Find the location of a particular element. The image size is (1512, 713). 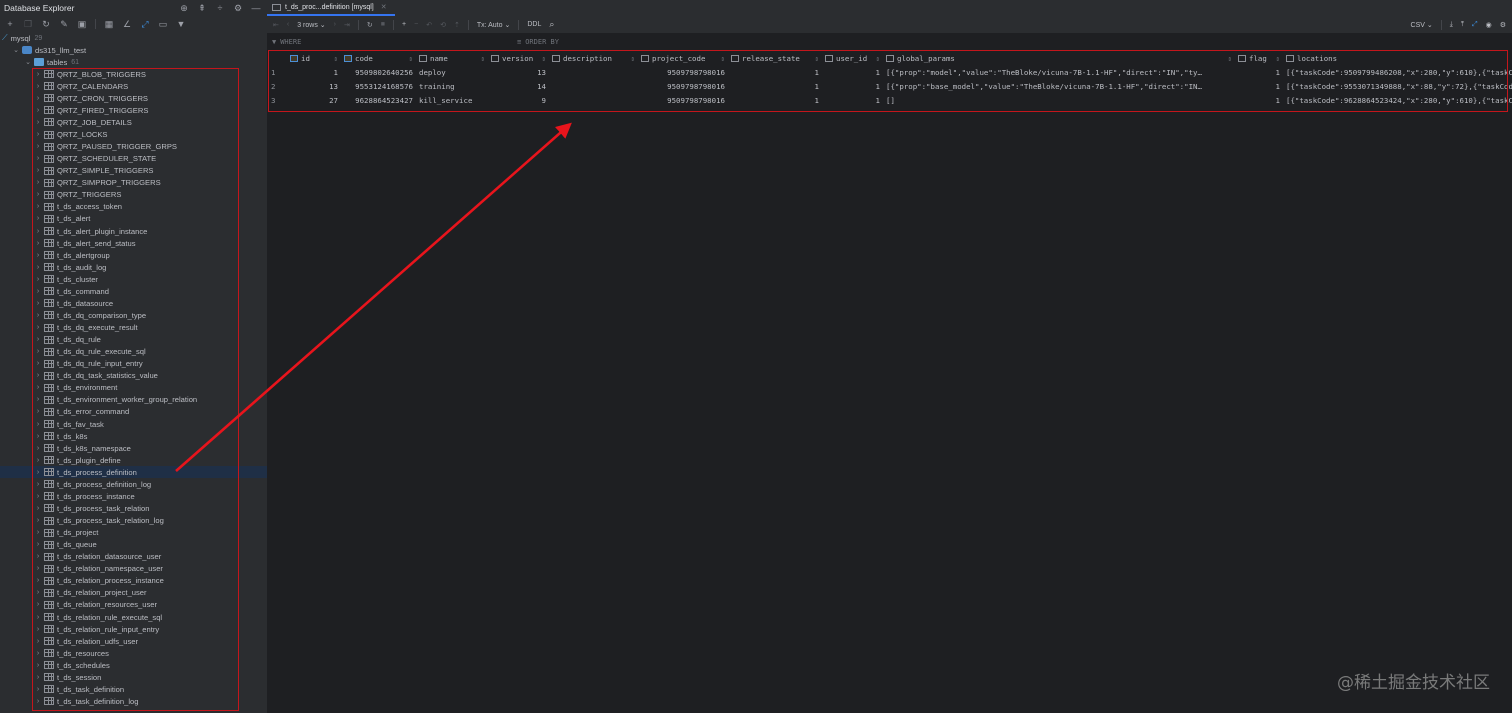

tree-tables-folder: ⌄ tables 61 is located at coordinates (133, 62).